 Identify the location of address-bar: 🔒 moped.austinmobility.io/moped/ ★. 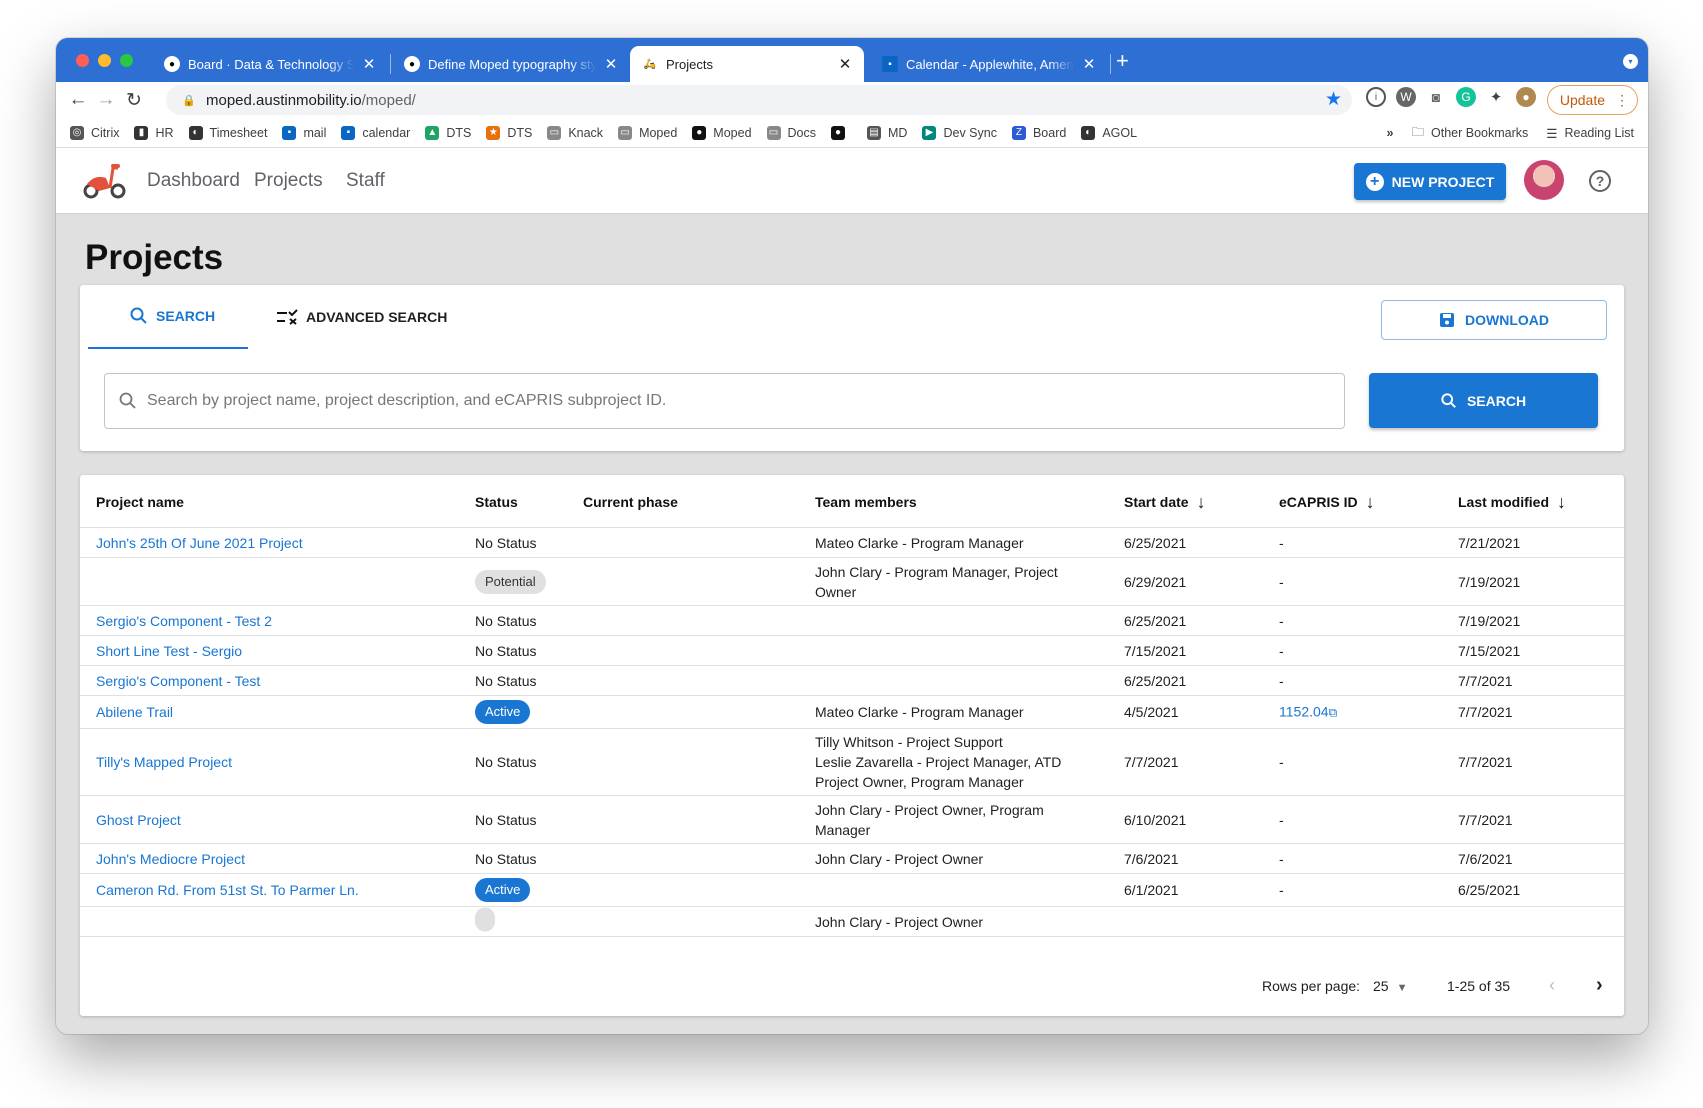
(759, 100).